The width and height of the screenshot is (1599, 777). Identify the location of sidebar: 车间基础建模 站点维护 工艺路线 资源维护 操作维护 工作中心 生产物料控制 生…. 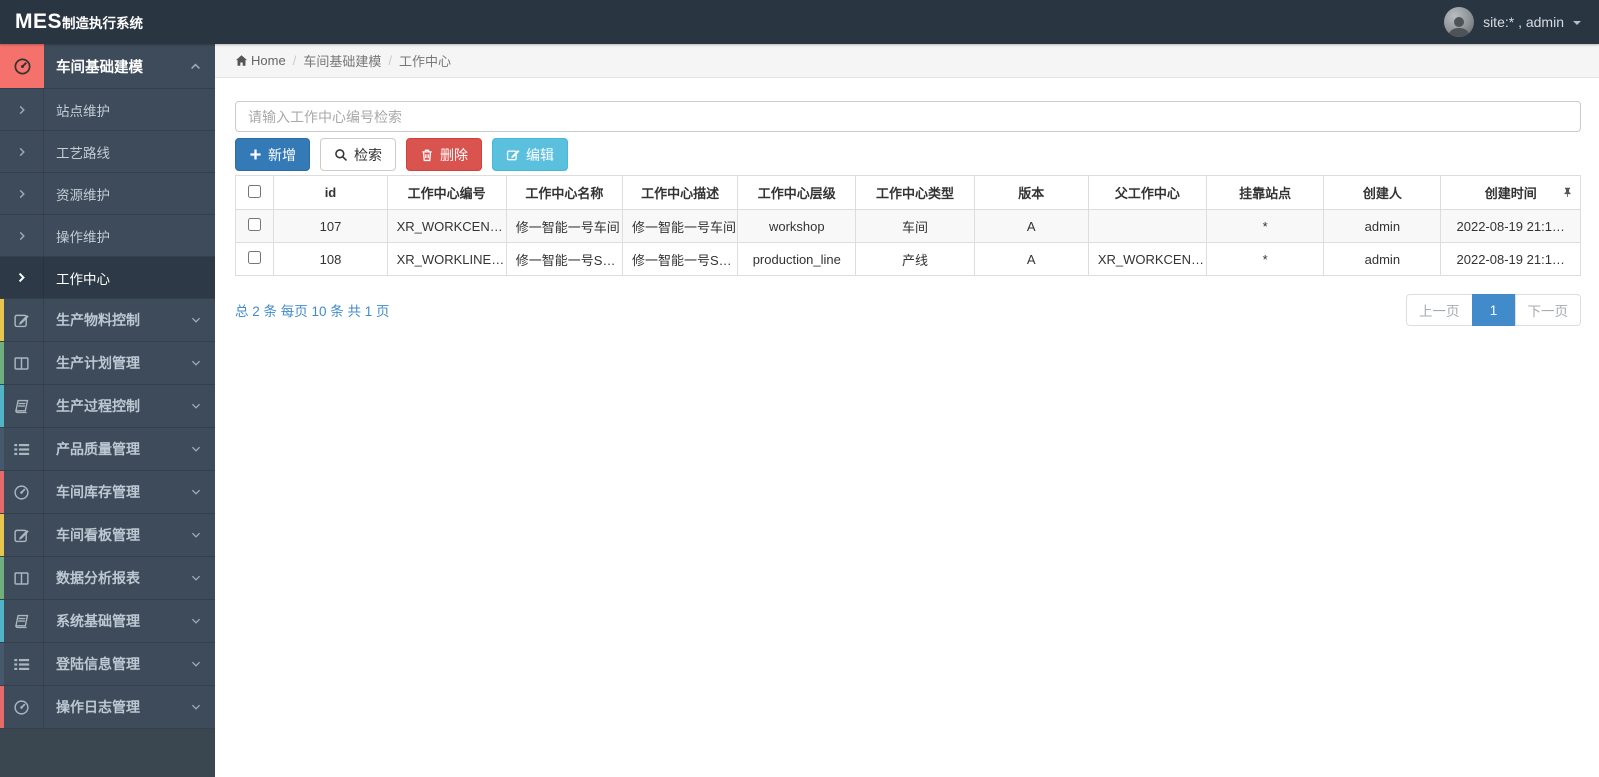
(107, 410).